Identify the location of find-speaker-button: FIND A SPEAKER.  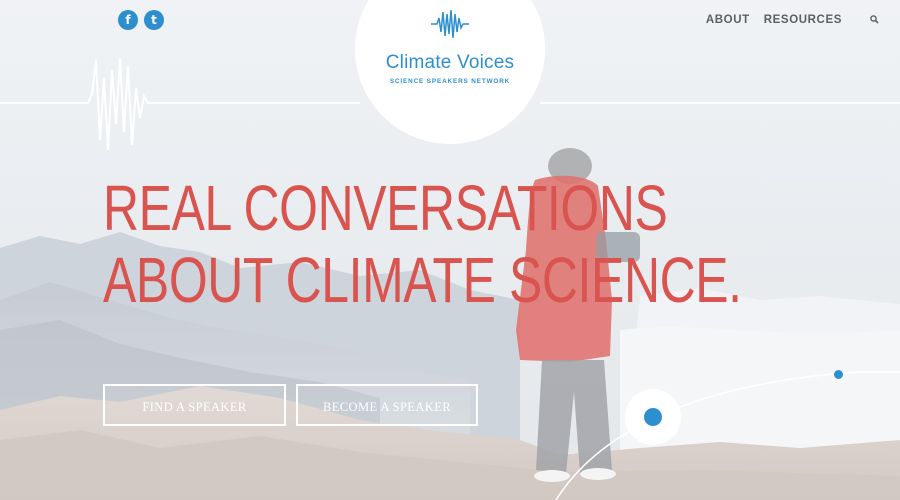
(194, 405).